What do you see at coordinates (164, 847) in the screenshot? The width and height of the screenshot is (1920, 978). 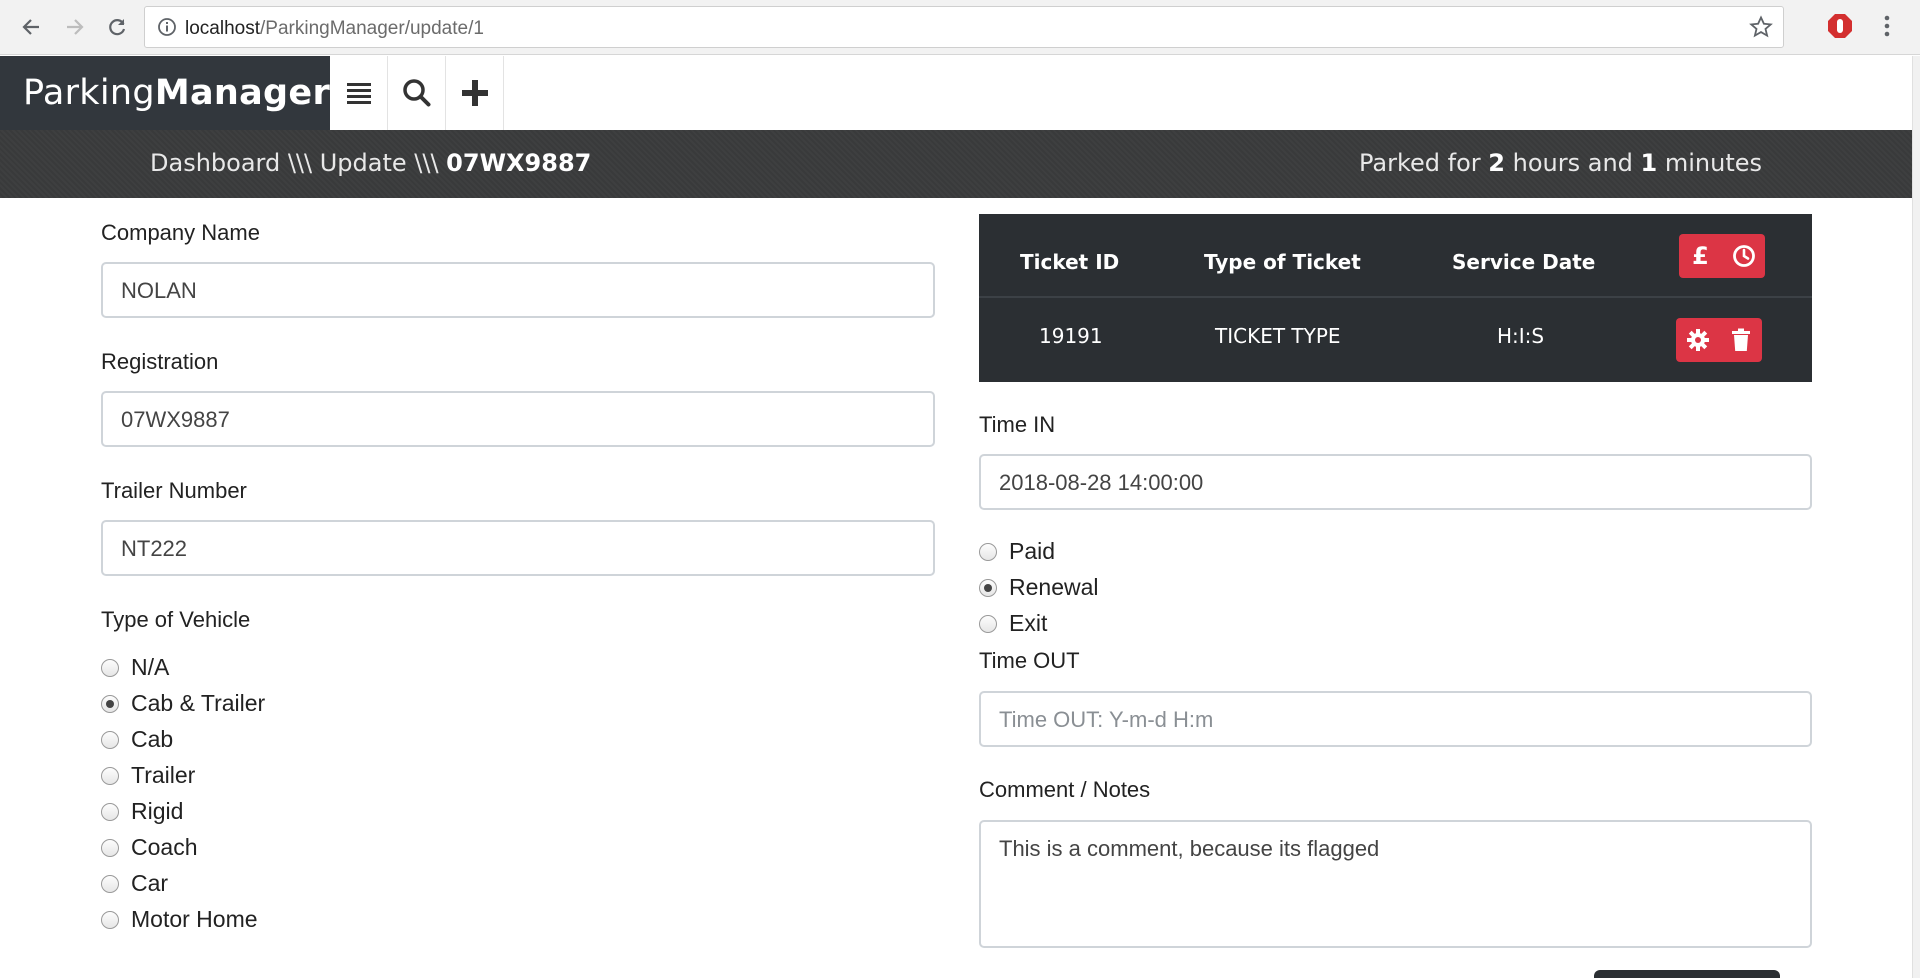 I see `radio-label: Coach` at bounding box center [164, 847].